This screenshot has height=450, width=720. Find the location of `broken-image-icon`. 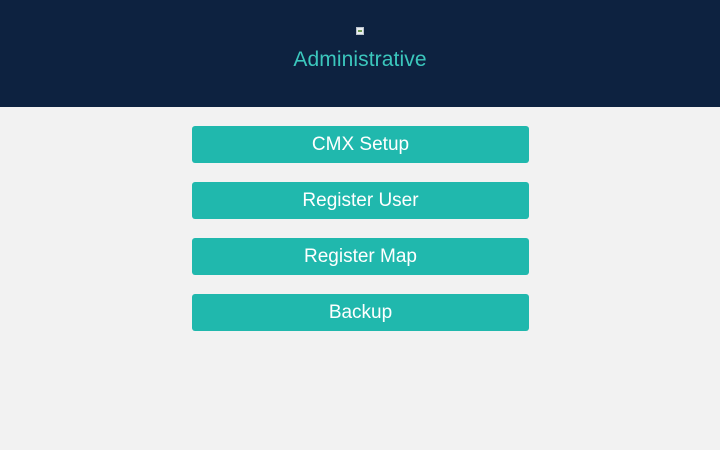

broken-image-icon is located at coordinates (360, 31).